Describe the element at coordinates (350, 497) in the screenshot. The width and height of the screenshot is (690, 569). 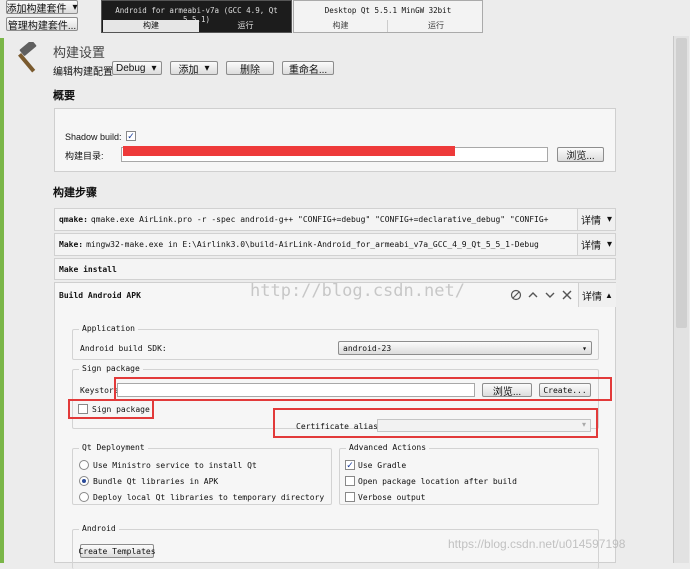
I see `verbose-output-checkbox` at that location.